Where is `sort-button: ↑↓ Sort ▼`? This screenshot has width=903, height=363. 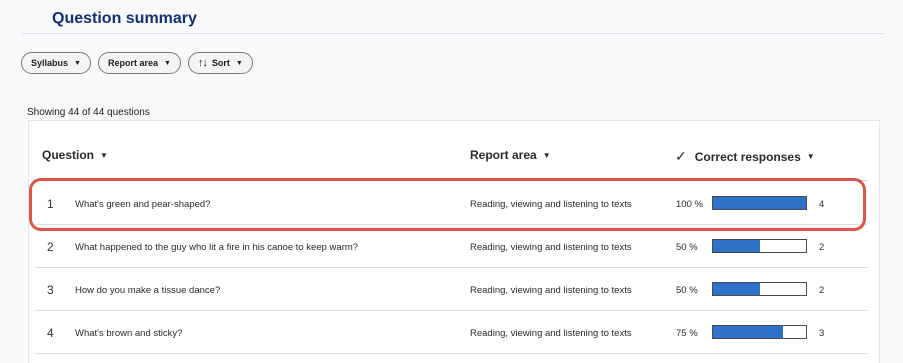
sort-button: ↑↓ Sort ▼ is located at coordinates (220, 63).